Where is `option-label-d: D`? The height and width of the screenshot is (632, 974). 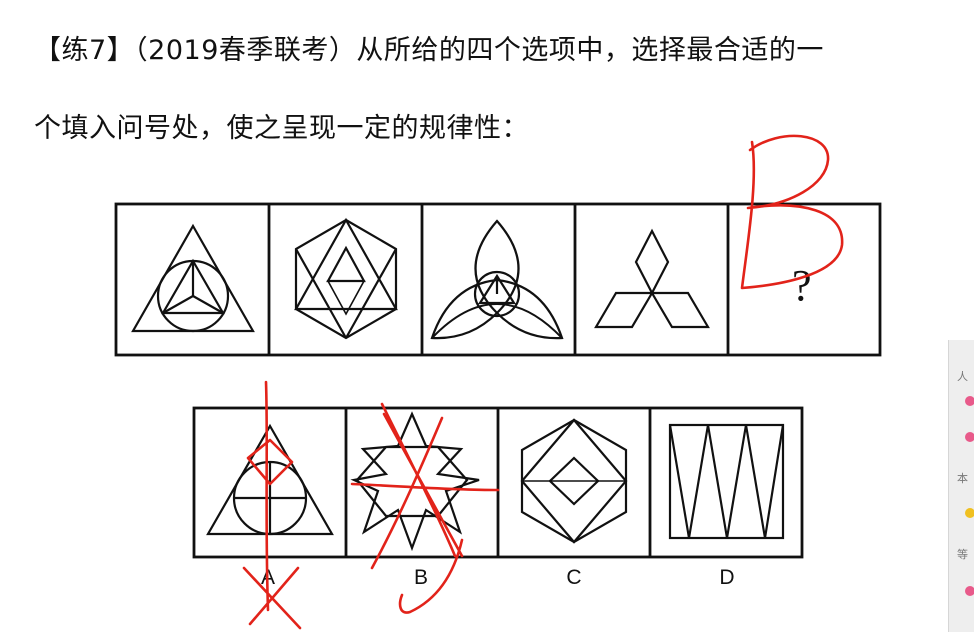 option-label-d: D is located at coordinates (726, 577).